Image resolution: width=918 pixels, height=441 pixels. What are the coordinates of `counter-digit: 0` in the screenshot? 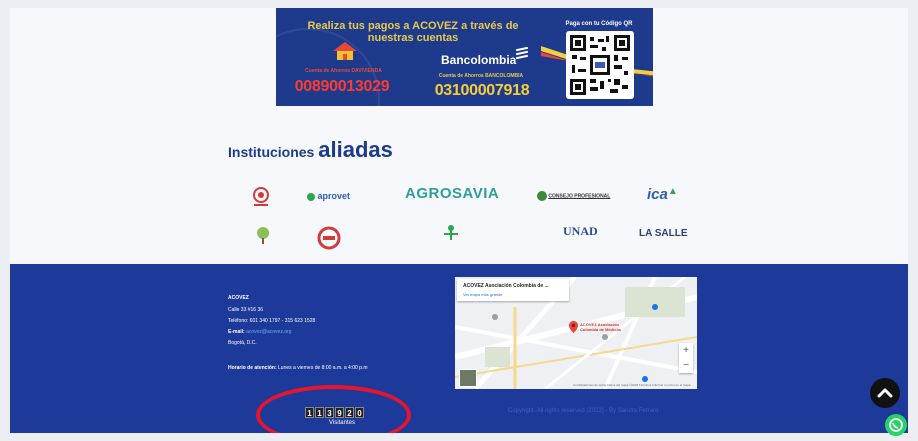 It's located at (359, 412).